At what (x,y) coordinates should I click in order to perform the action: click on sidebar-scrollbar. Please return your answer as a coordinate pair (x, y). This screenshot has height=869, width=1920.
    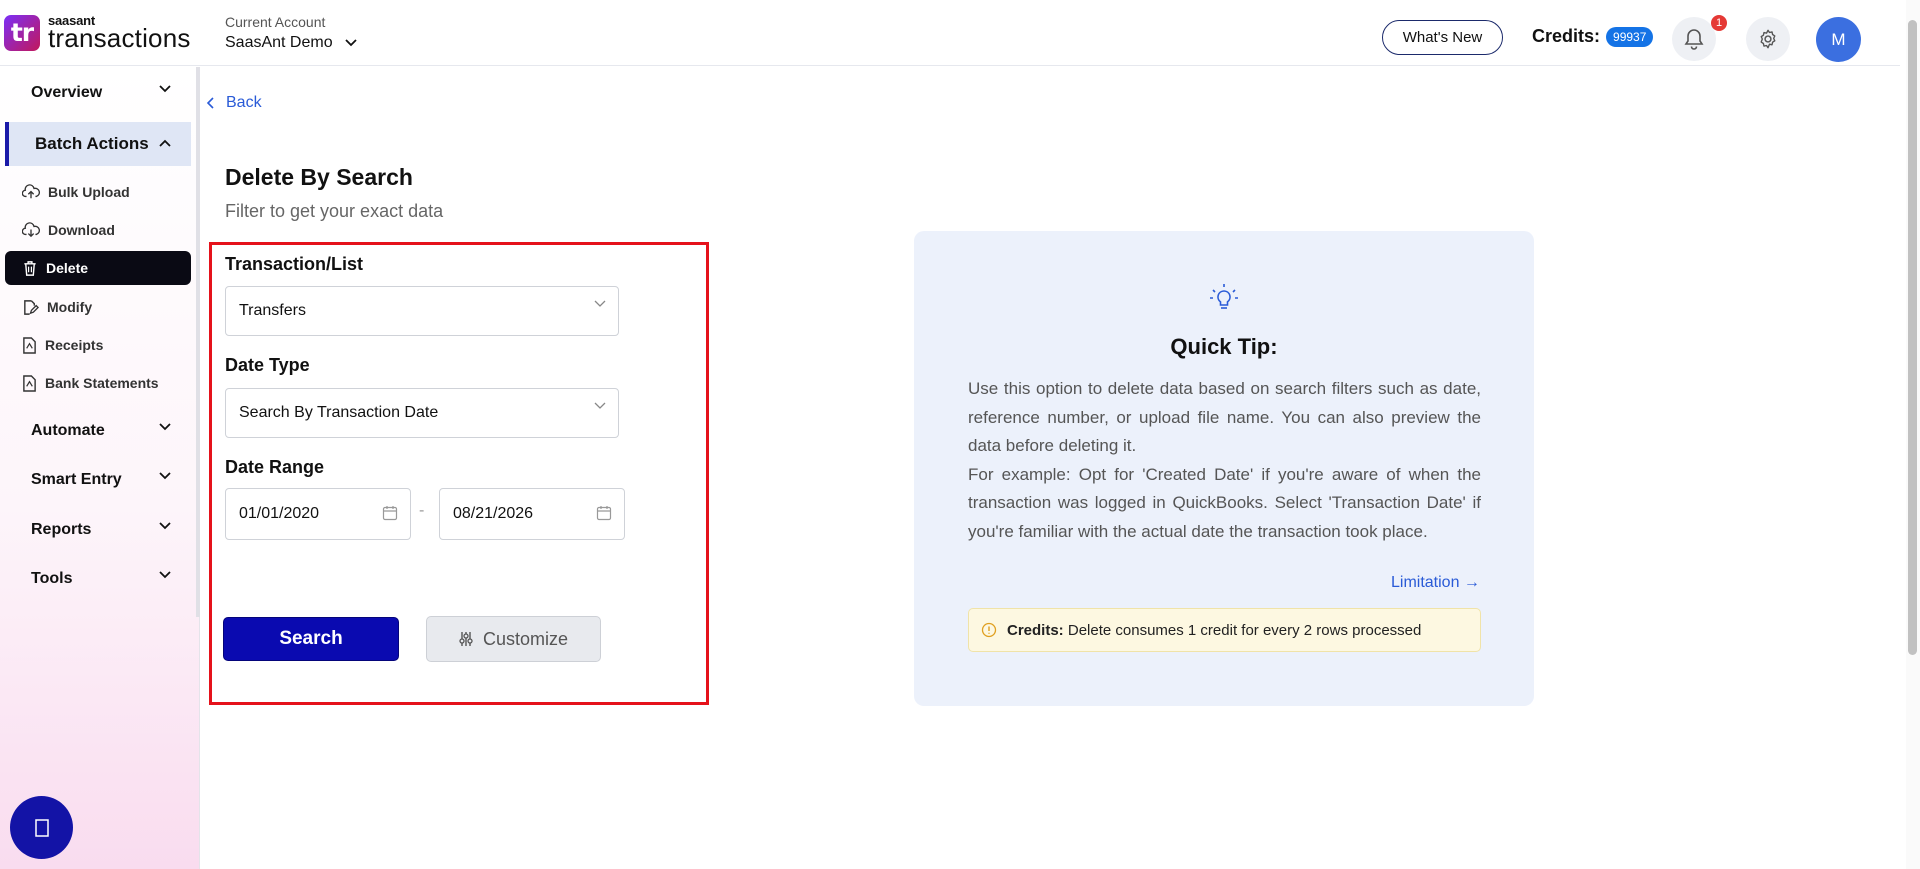
    Looking at the image, I should click on (198, 342).